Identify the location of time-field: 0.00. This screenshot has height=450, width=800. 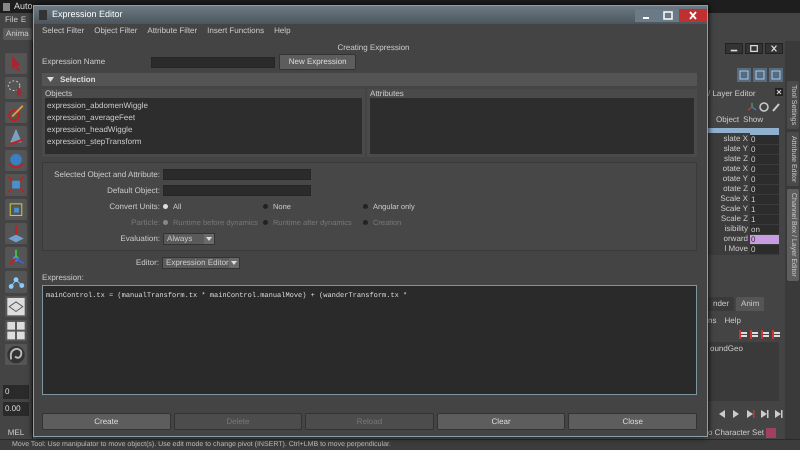
(16, 409).